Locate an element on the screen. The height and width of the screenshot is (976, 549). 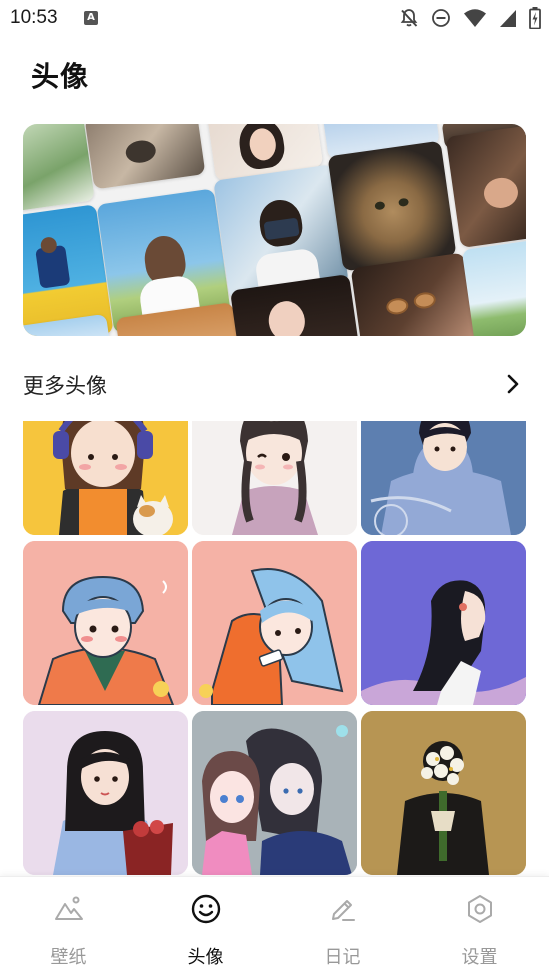
boy-orange-jacket is located at coordinates (105, 623).